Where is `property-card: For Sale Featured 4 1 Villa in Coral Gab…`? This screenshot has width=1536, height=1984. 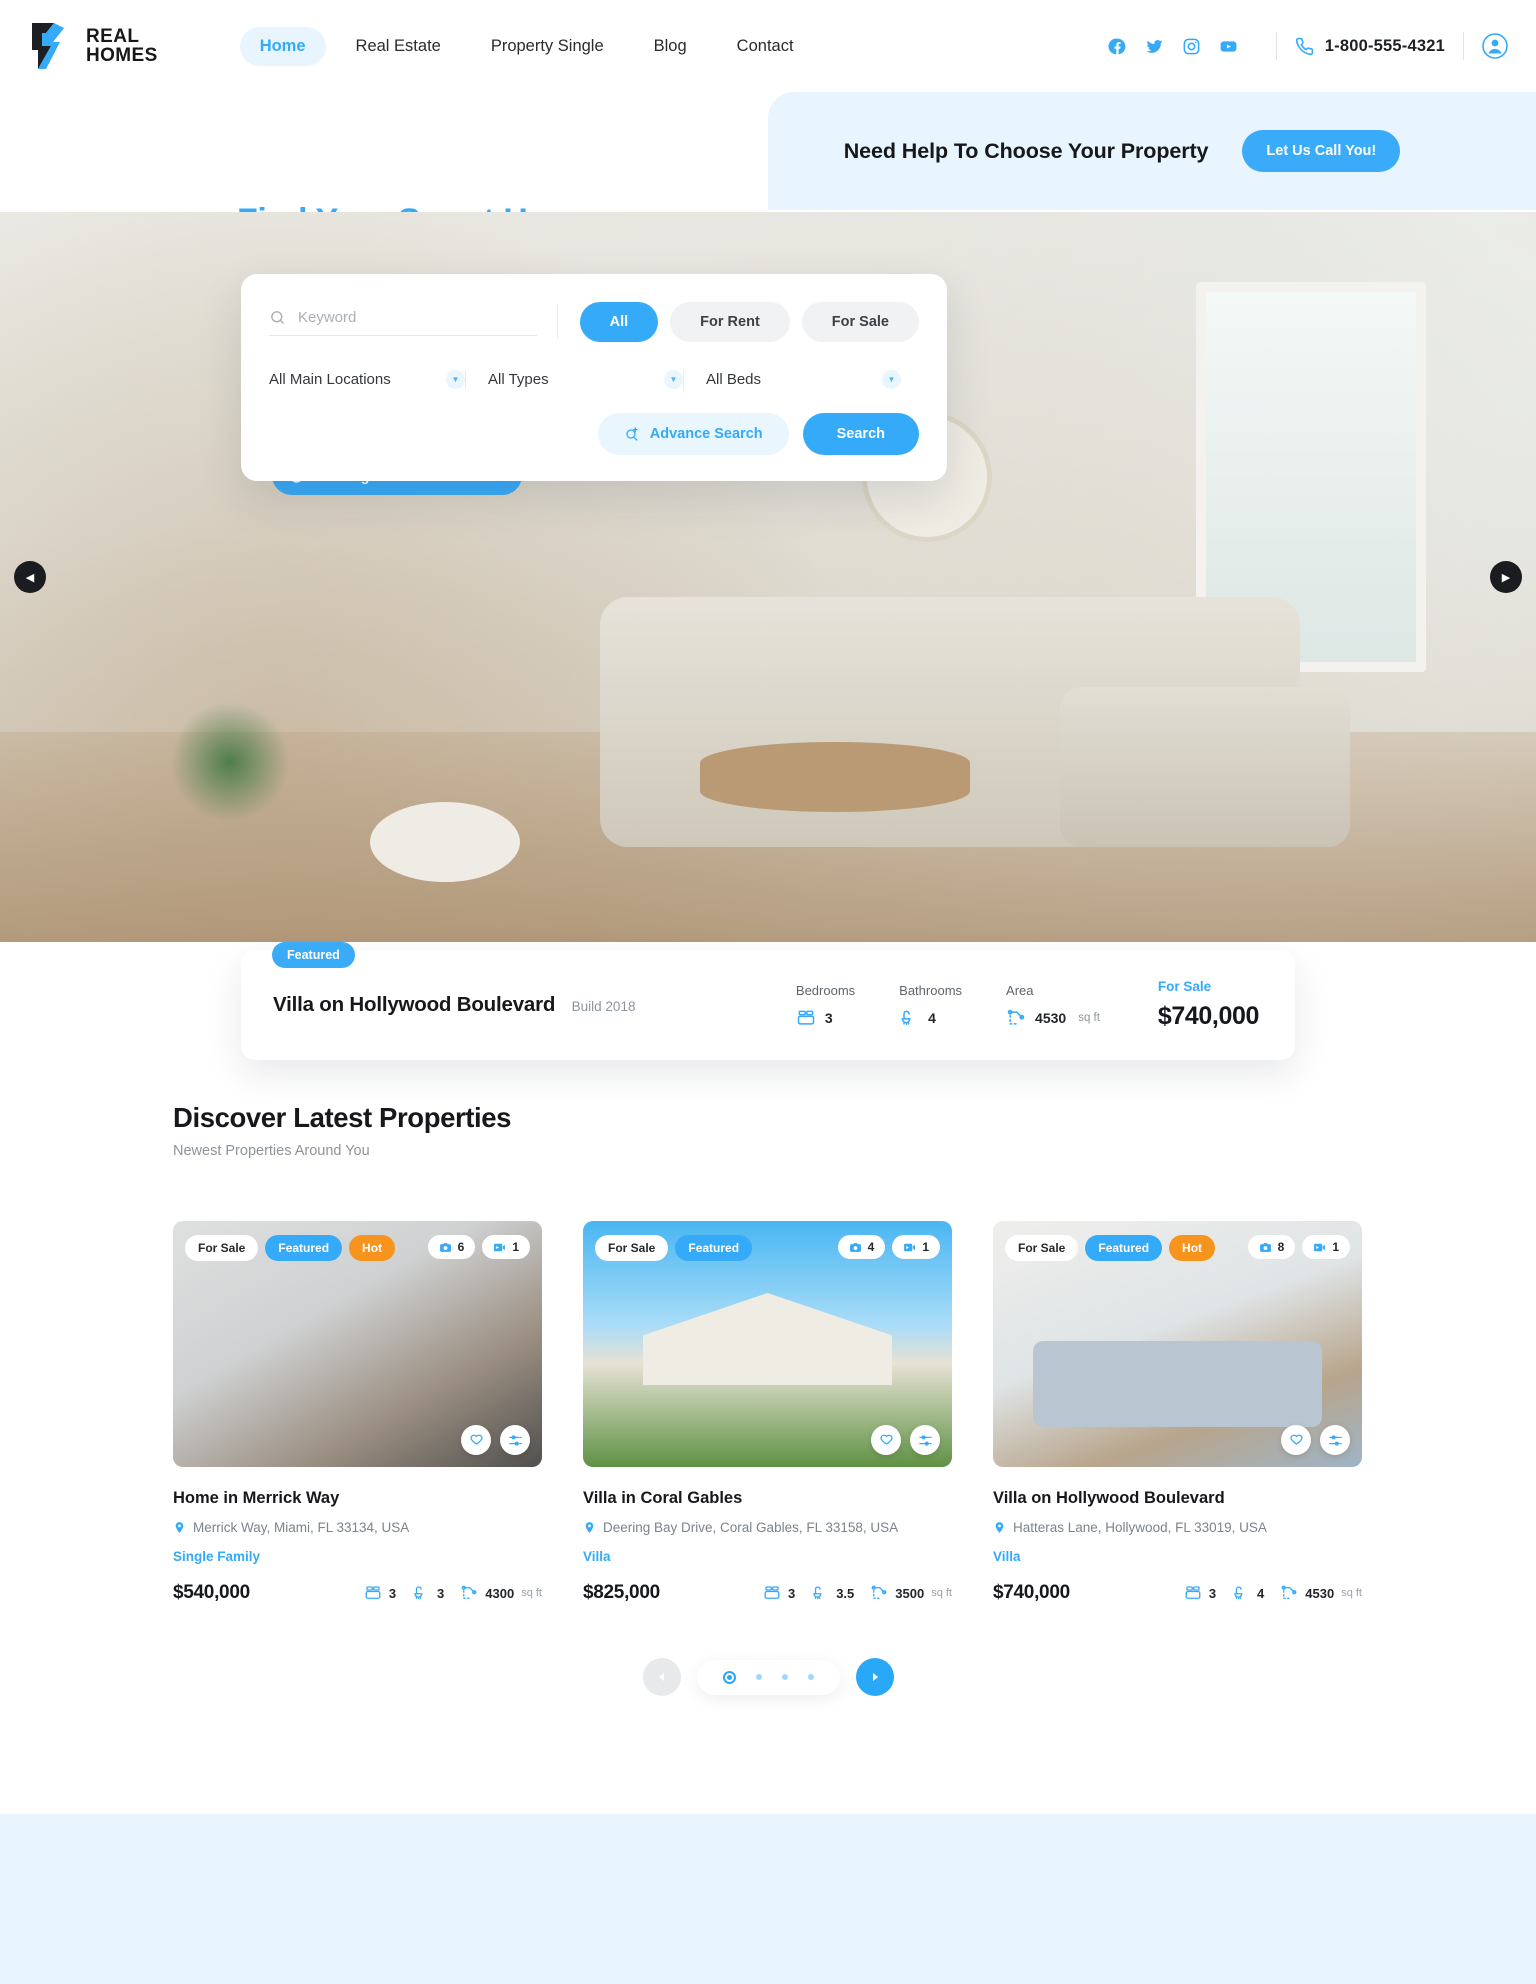 property-card: For Sale Featured 4 1 Villa in Coral Gab… is located at coordinates (767, 1412).